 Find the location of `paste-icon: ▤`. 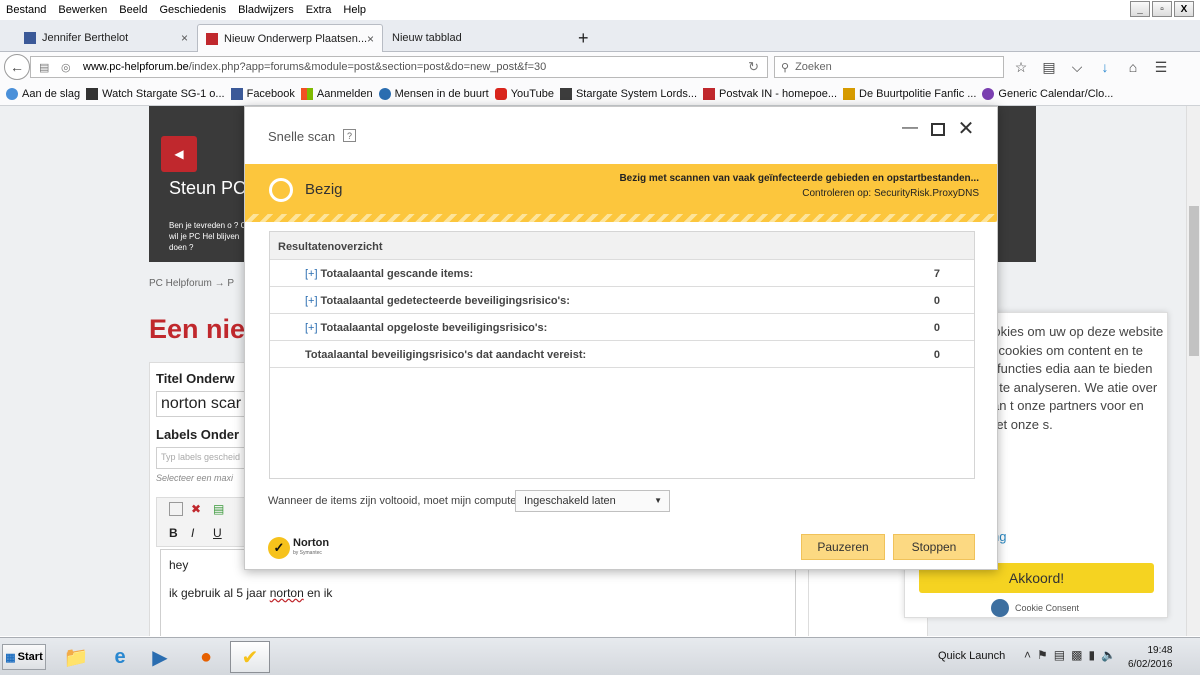

paste-icon: ▤ is located at coordinates (218, 509).